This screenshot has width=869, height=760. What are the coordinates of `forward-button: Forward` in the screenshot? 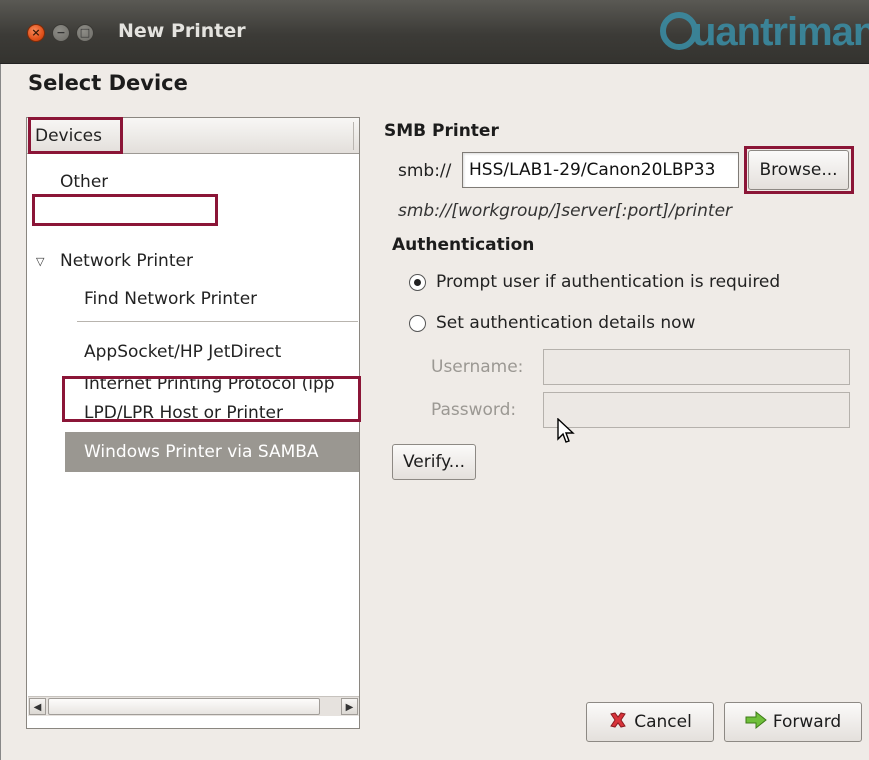 It's located at (793, 722).